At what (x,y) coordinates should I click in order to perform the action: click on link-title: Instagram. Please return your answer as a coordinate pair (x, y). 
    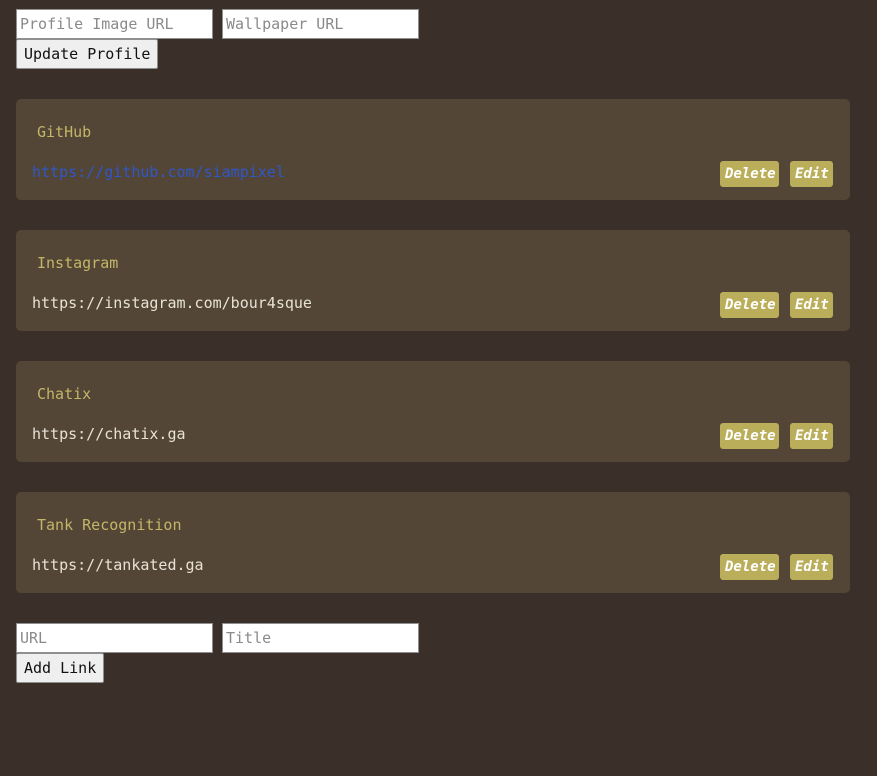
    Looking at the image, I should click on (78, 263).